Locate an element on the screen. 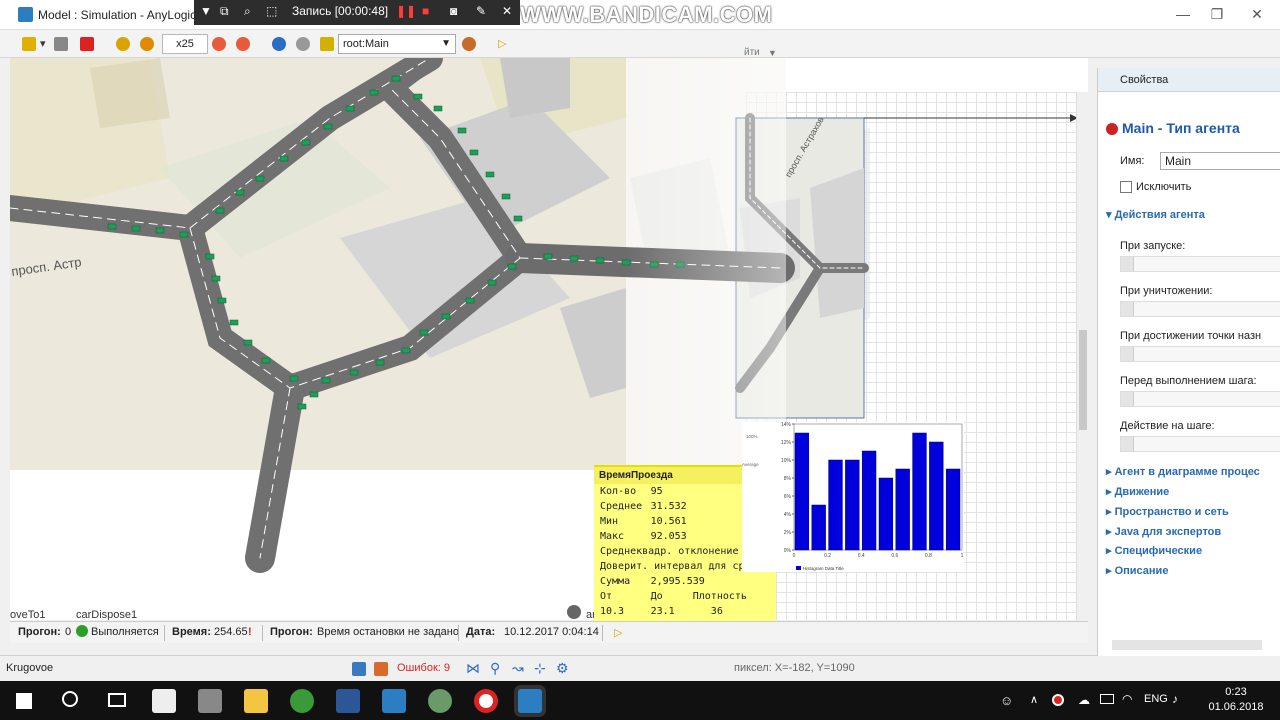  properties-hscrollbar is located at coordinates (1187, 645).